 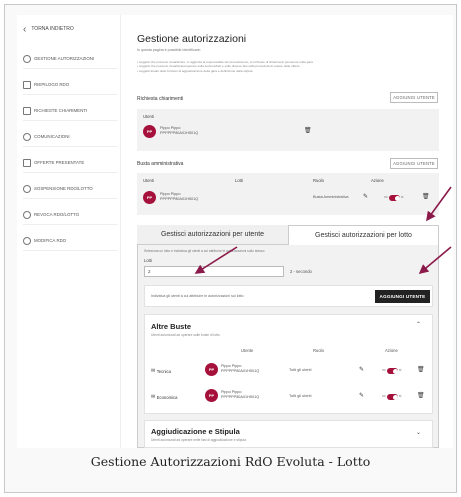 What do you see at coordinates (163, 371) in the screenshot?
I see `category-label: Tecnica` at bounding box center [163, 371].